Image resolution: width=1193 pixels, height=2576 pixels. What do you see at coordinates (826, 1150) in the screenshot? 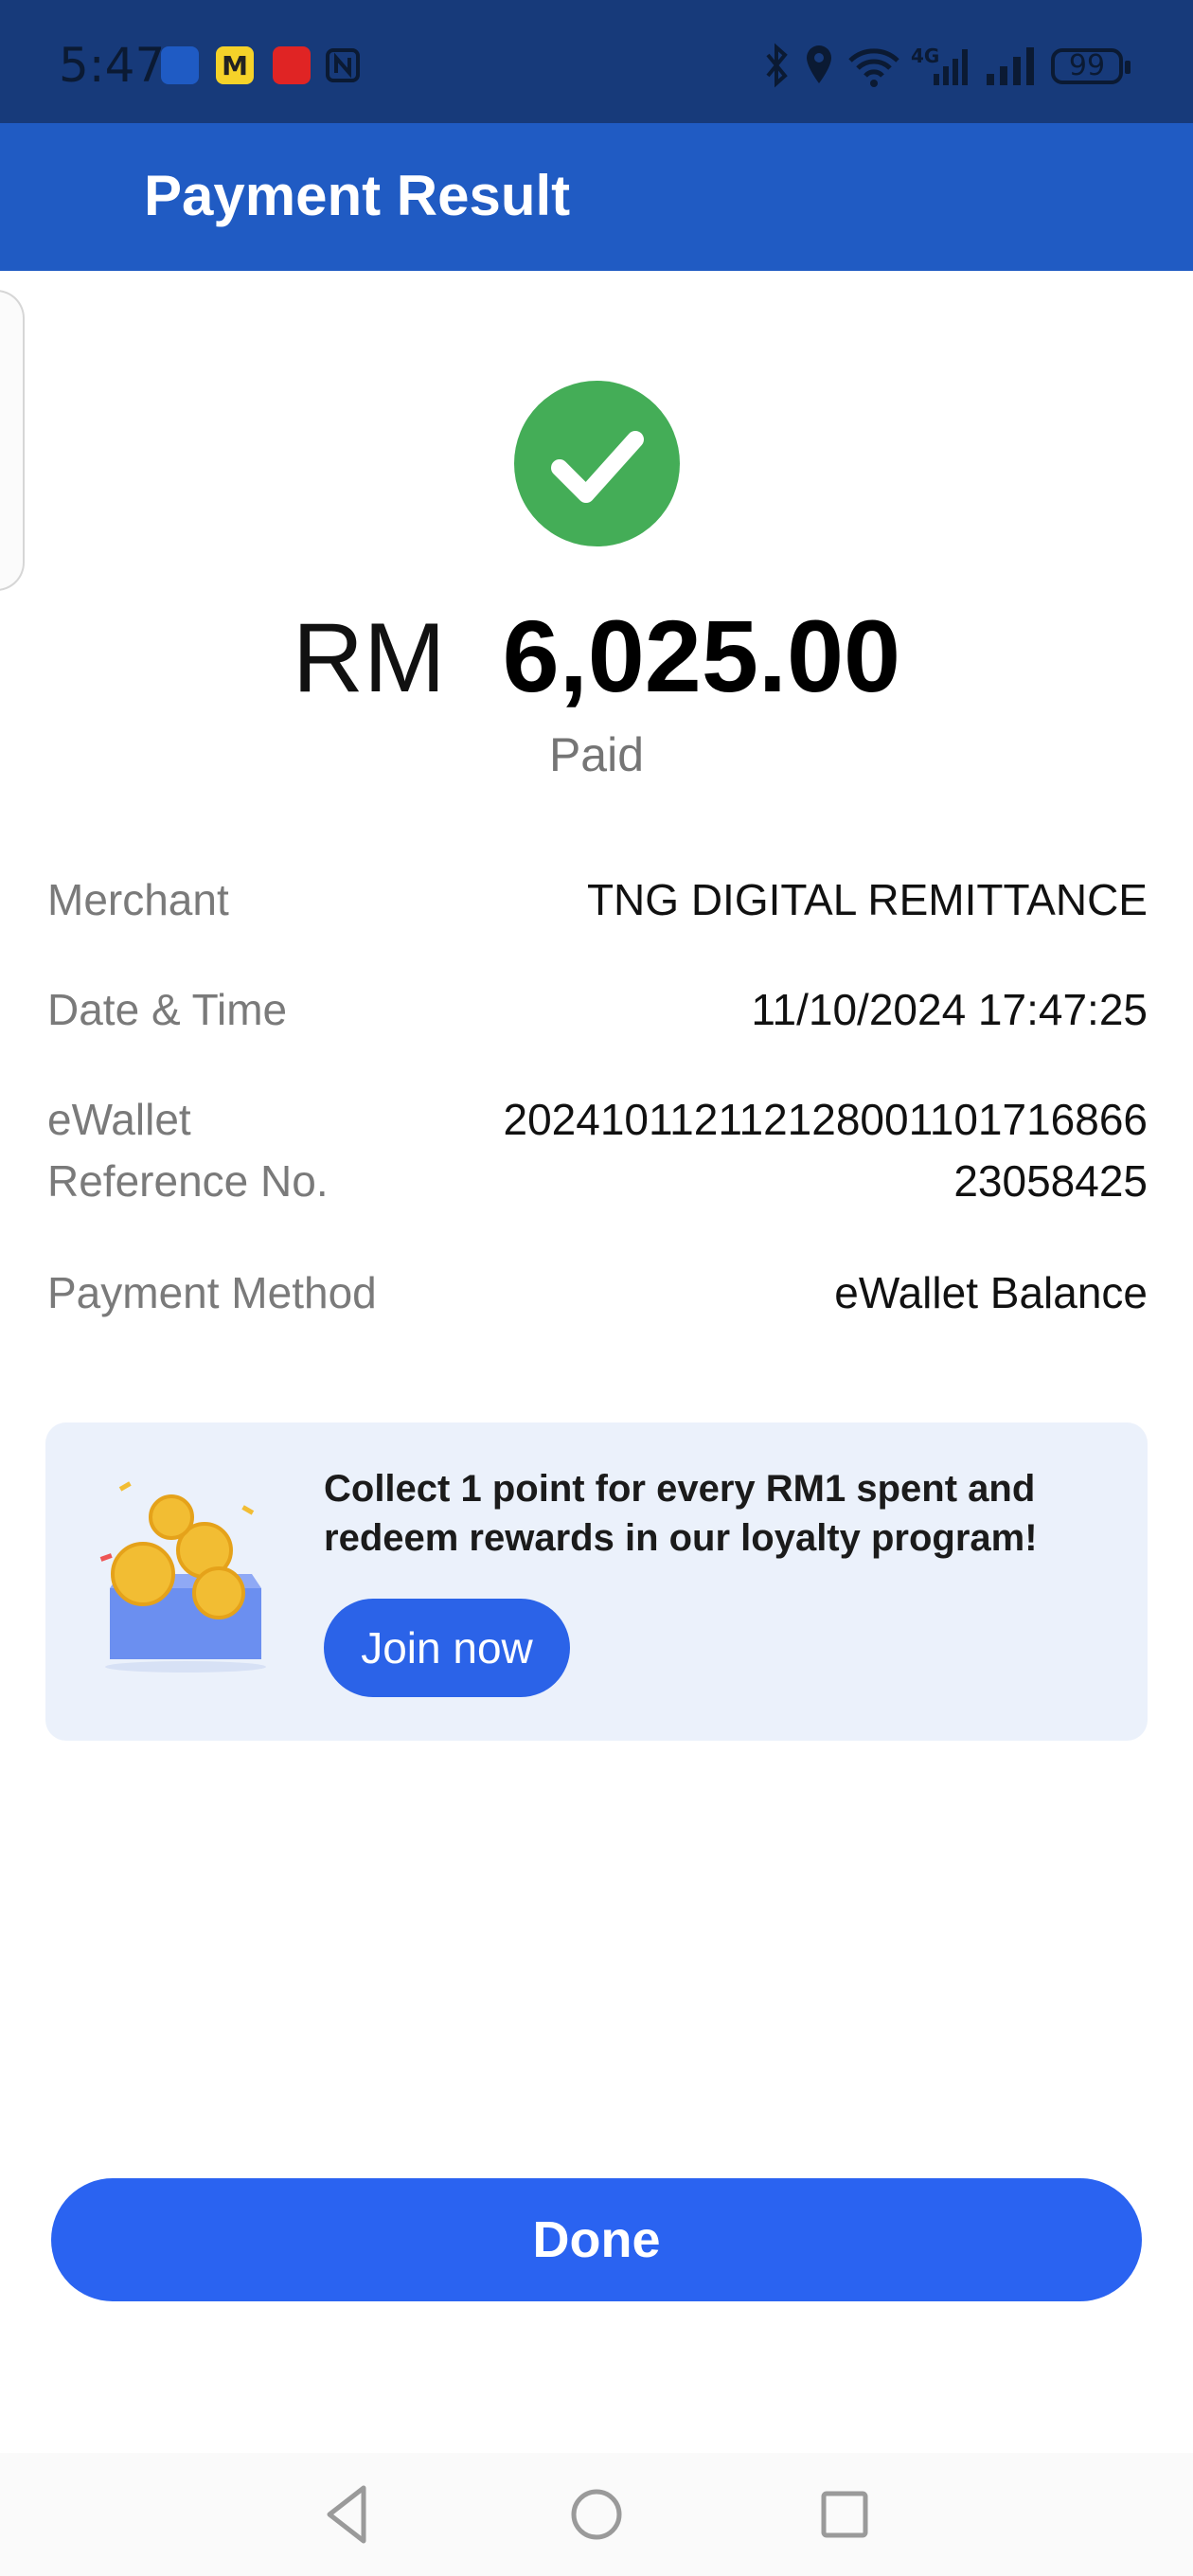
I see `detail-value: 2024101121121280011017168​66 23058425` at bounding box center [826, 1150].